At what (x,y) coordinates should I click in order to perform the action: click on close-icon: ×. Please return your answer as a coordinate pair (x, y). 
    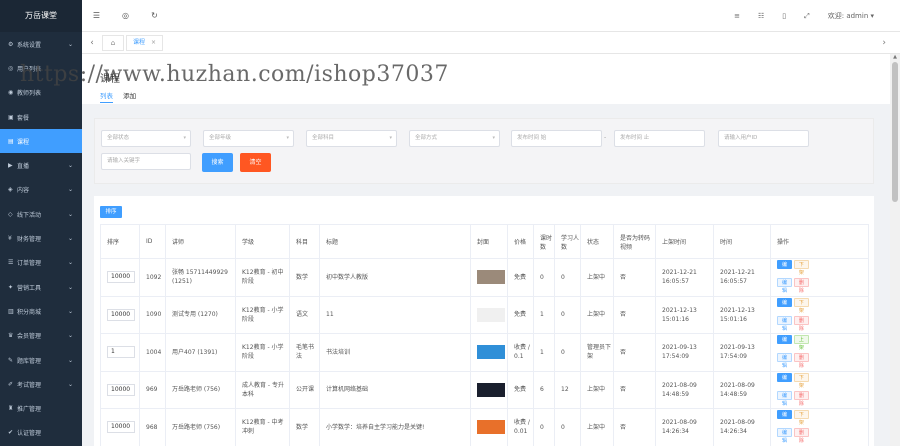
    Looking at the image, I should click on (153, 42).